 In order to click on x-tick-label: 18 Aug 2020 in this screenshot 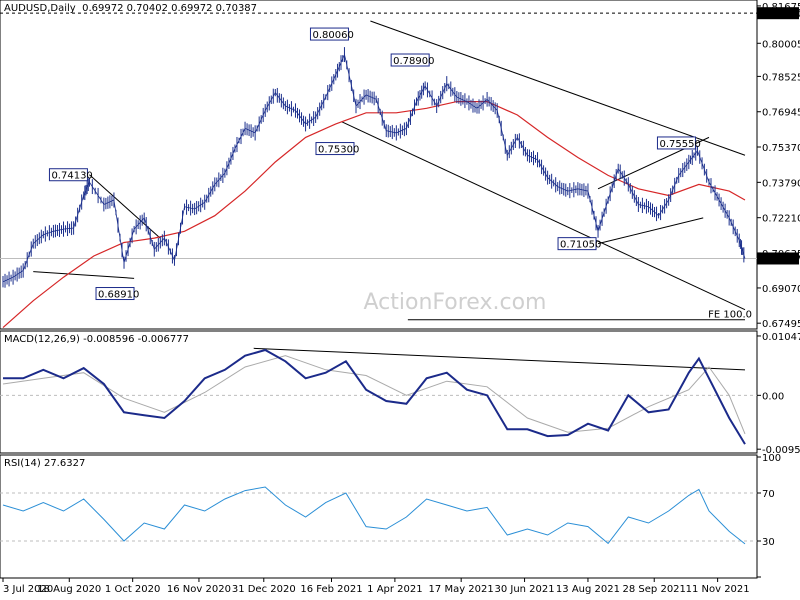, I will do `click(69, 589)`.